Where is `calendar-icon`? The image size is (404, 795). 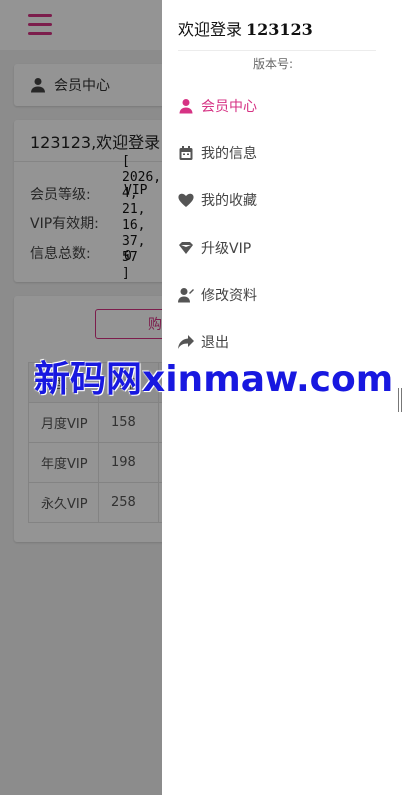 calendar-icon is located at coordinates (186, 152).